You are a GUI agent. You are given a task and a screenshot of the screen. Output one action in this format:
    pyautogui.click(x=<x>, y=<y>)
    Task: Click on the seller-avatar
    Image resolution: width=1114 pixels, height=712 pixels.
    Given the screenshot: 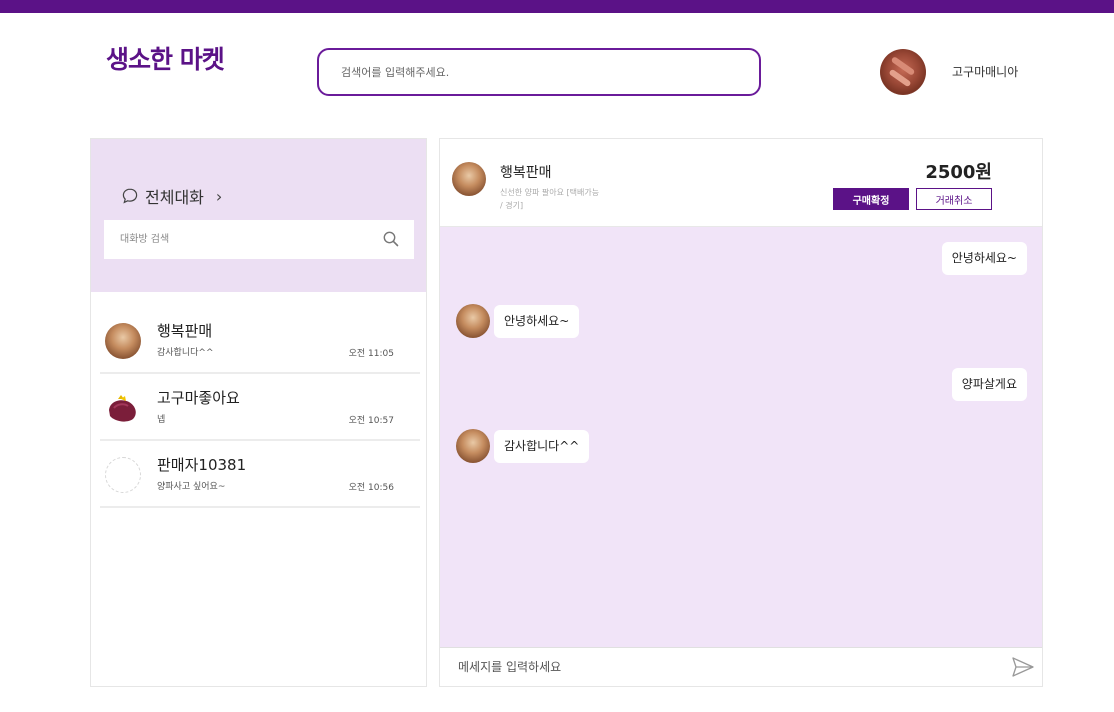 What is the action you would take?
    pyautogui.click(x=469, y=179)
    